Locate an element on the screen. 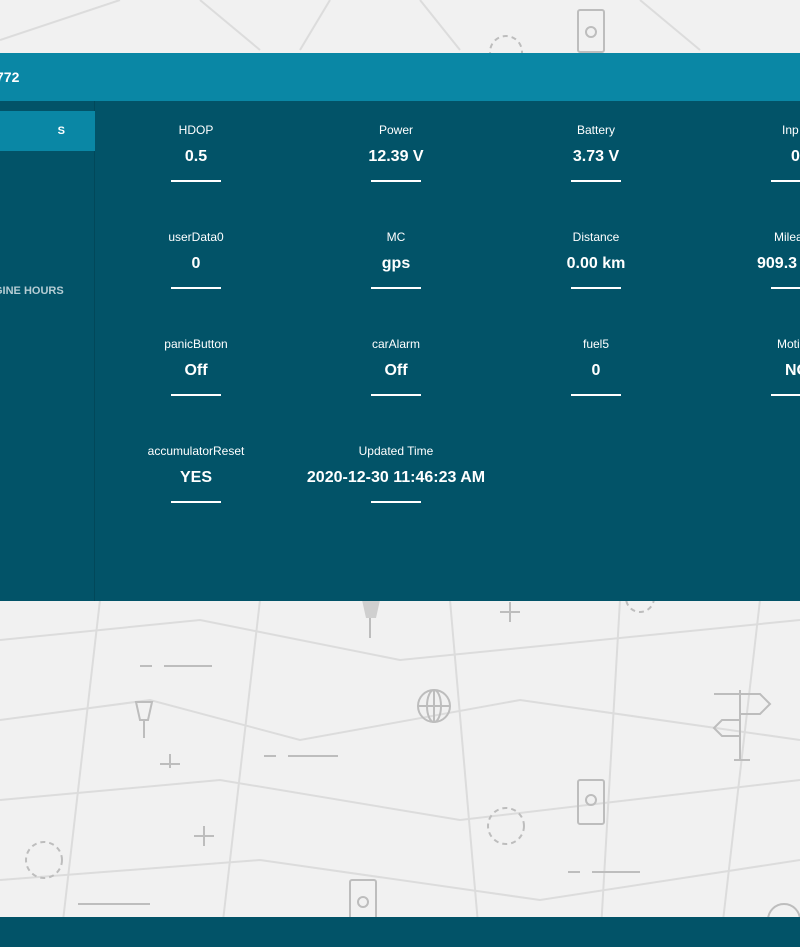 The image size is (800, 947). field-value: 12.39 V is located at coordinates (396, 156).